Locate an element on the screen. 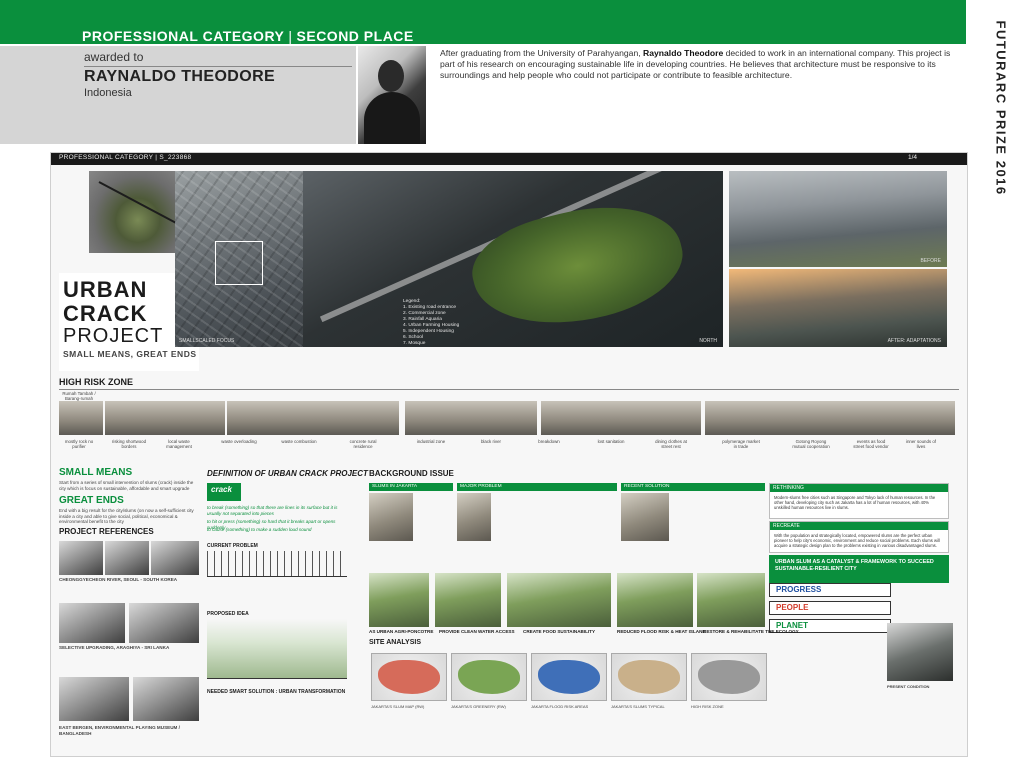  title-line-urban: URBAN is located at coordinates (105, 289).